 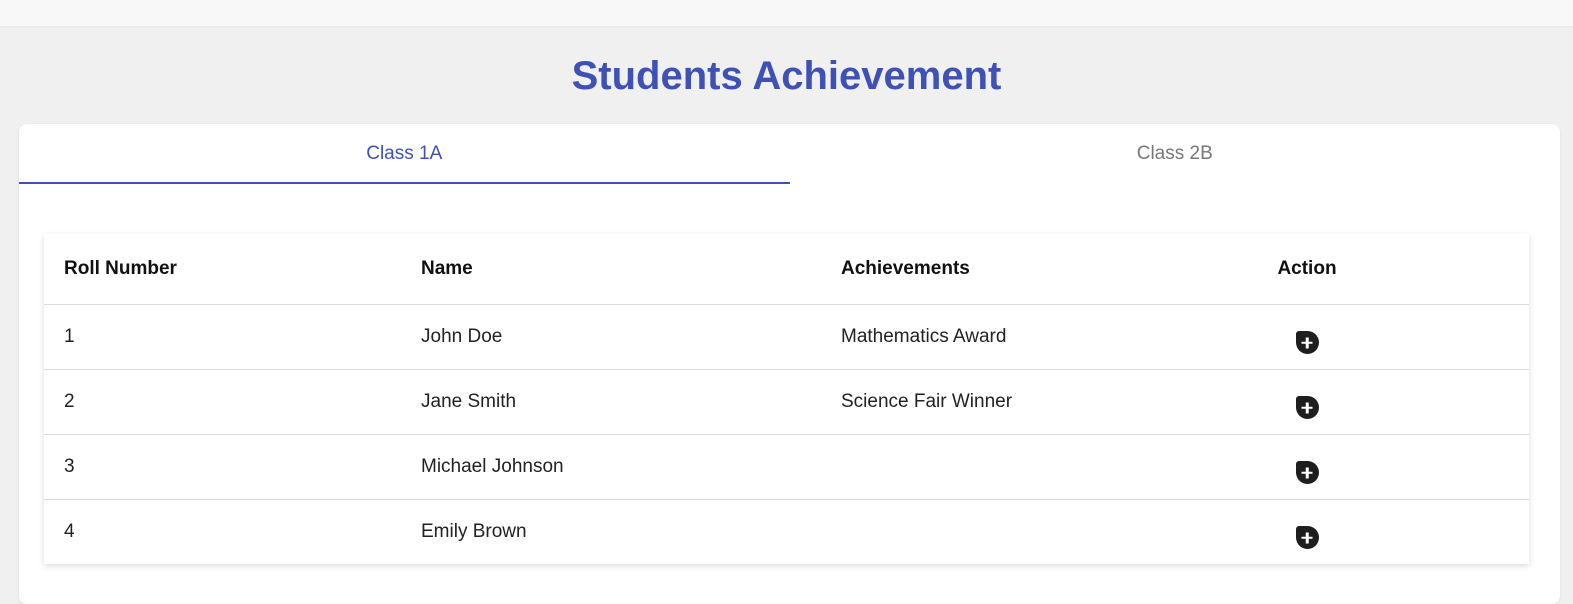 I want to click on tab-class-2b: Class 2B, so click(x=1175, y=154).